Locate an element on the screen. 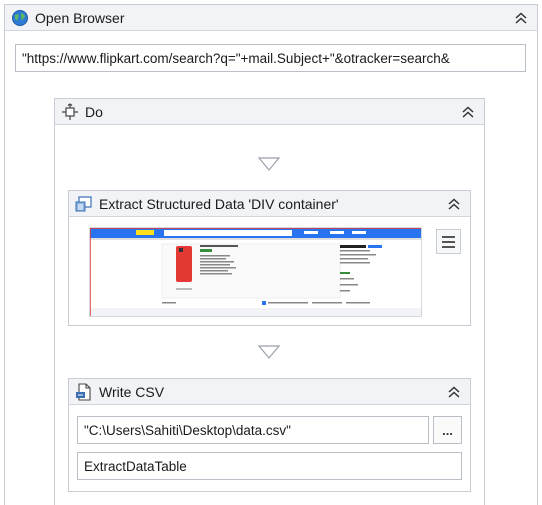  datatable-input: ExtractDataTable is located at coordinates (269, 466).